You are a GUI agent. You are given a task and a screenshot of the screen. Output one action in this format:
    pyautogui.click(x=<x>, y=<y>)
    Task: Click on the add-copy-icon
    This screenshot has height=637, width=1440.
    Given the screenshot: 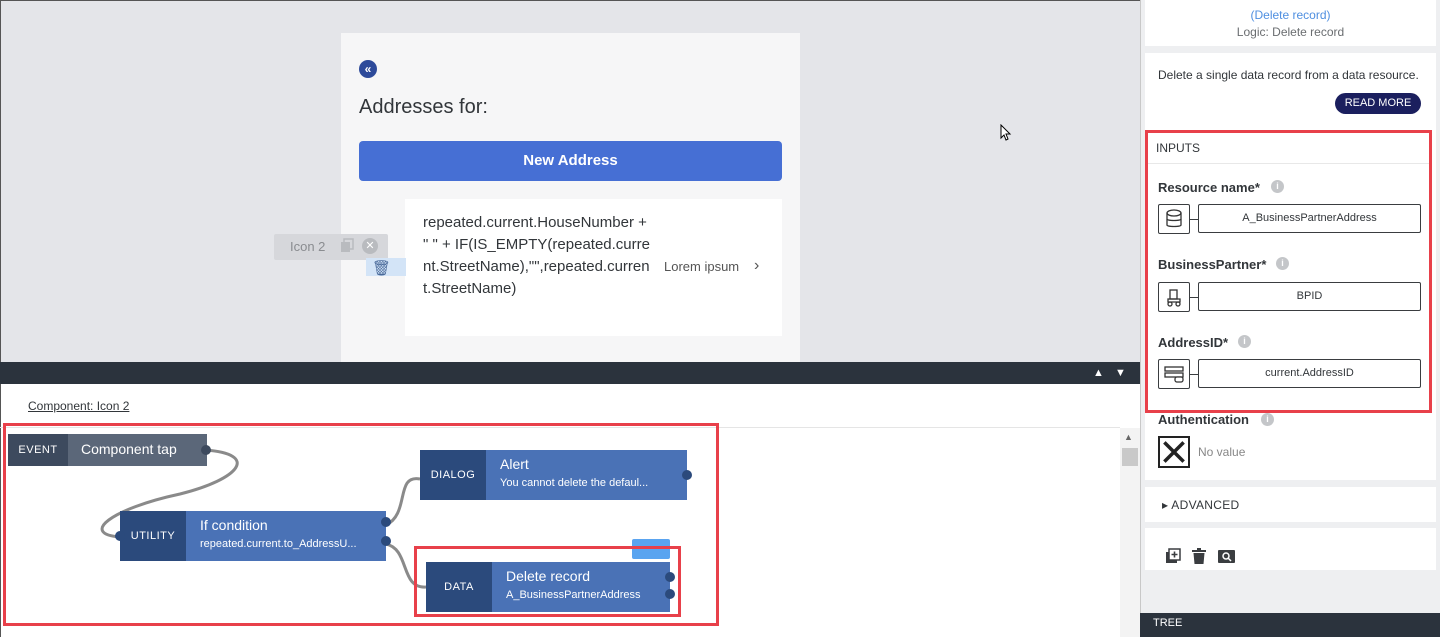 What is the action you would take?
    pyautogui.click(x=1173, y=556)
    